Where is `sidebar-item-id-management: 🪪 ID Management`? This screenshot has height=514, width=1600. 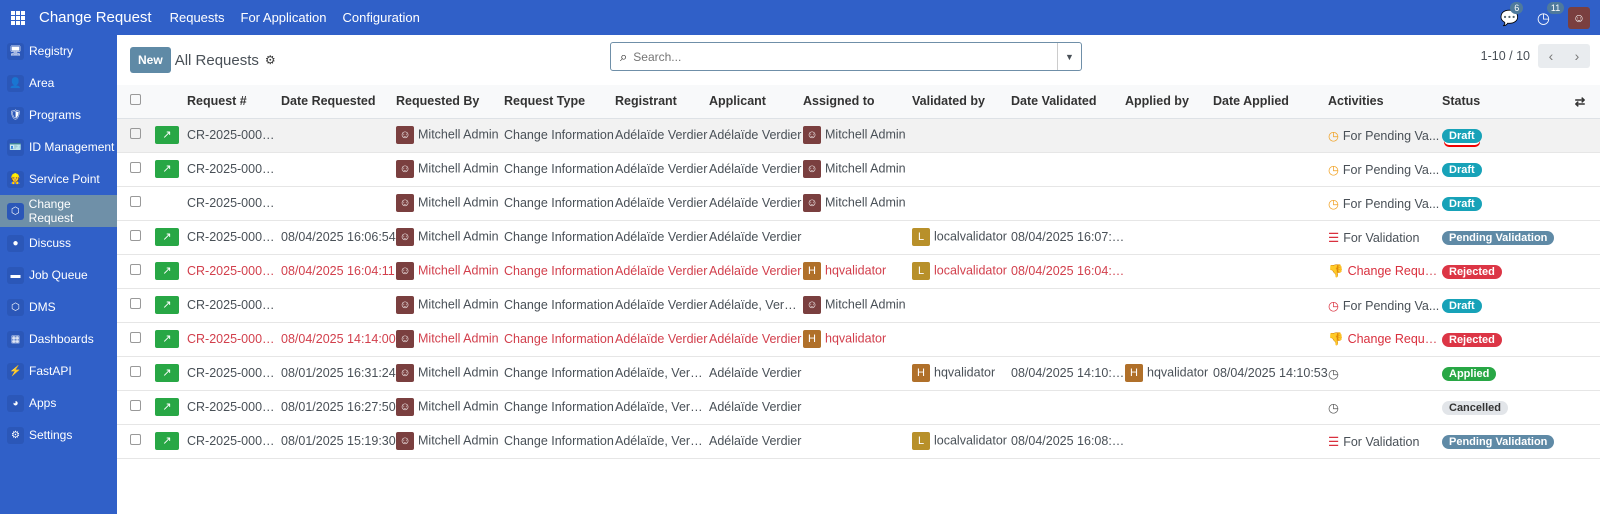
sidebar-item-id-management: 🪪 ID Management is located at coordinates (58, 147).